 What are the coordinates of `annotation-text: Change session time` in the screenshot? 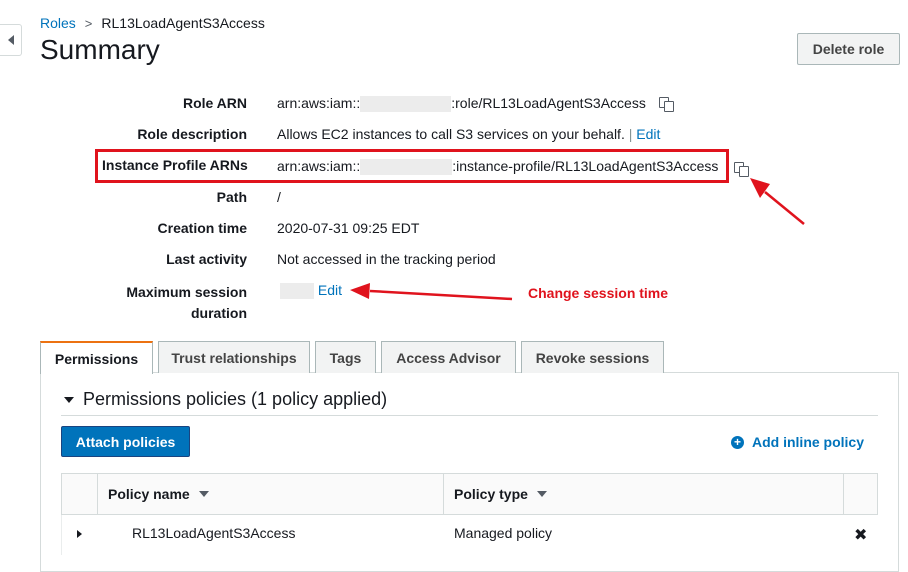 It's located at (598, 293).